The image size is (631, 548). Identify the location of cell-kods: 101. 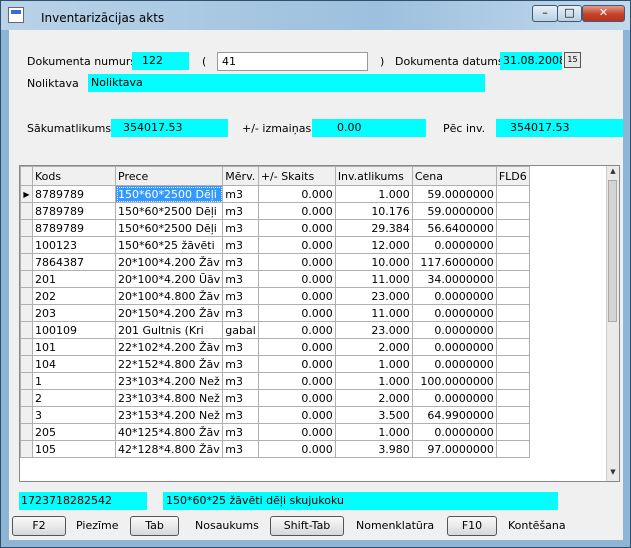
(74, 347).